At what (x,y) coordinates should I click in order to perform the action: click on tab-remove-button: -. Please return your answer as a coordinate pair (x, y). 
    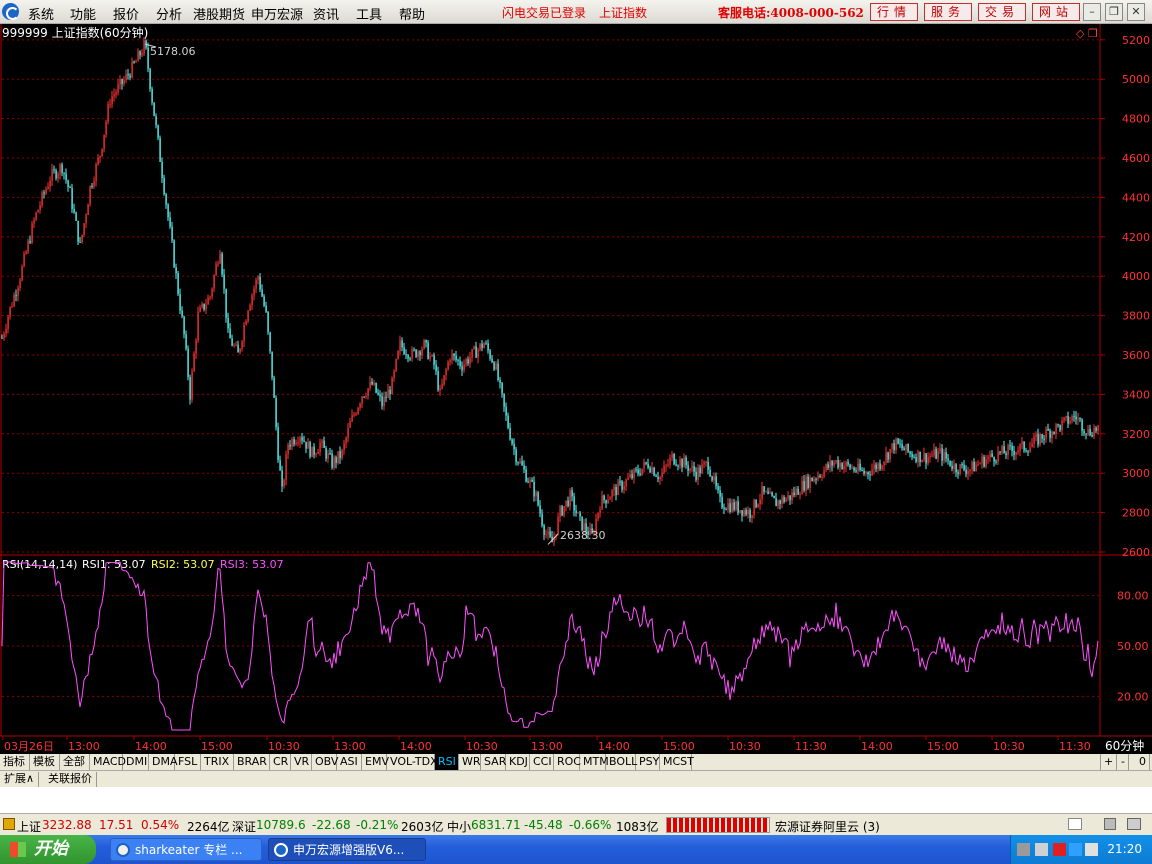
    Looking at the image, I should click on (1123, 762).